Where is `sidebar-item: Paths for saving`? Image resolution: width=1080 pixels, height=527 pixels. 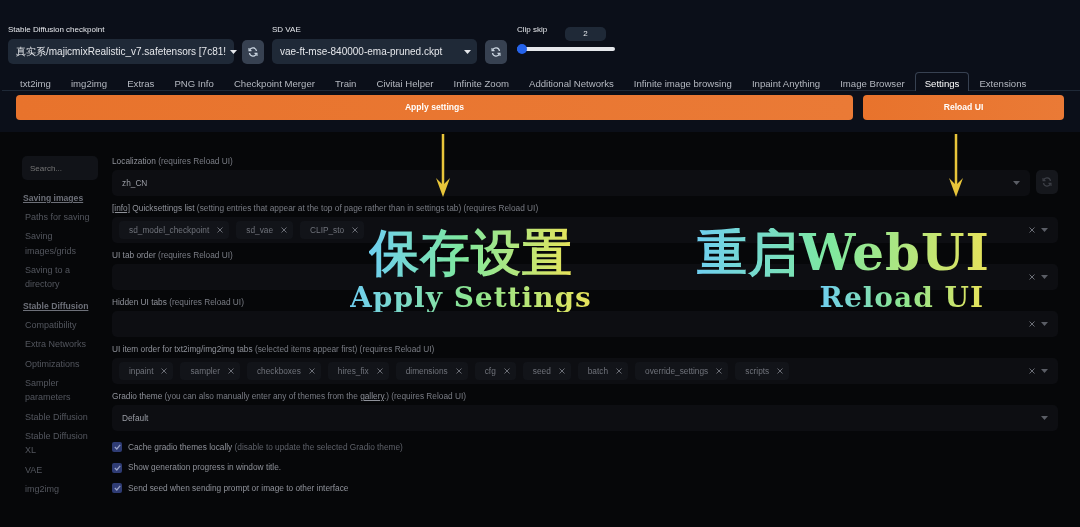 sidebar-item: Paths for saving is located at coordinates (61, 217).